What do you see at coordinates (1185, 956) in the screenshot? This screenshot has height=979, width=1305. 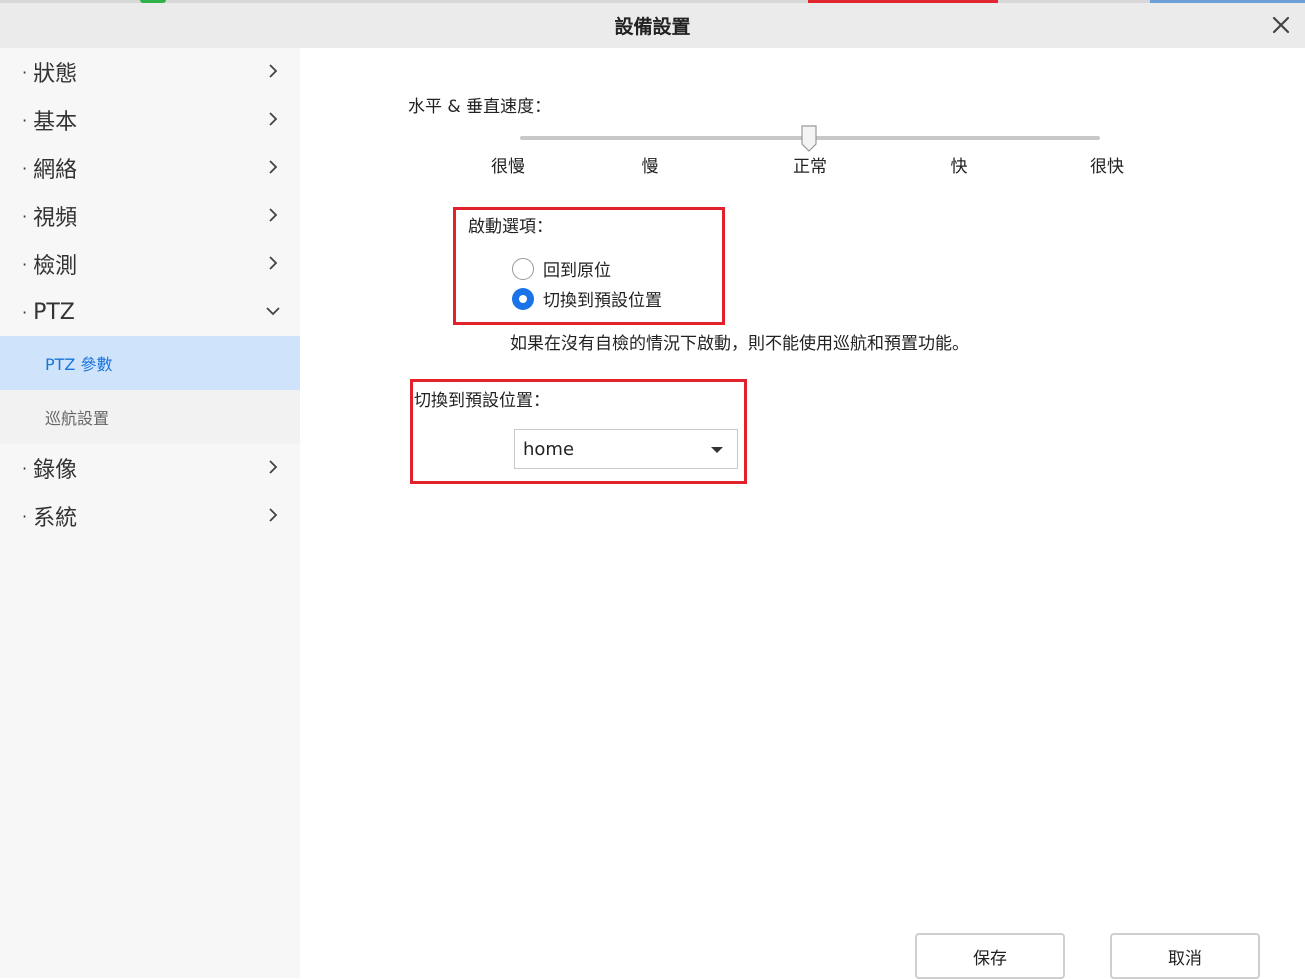 I see `cancel-button: 取消` at bounding box center [1185, 956].